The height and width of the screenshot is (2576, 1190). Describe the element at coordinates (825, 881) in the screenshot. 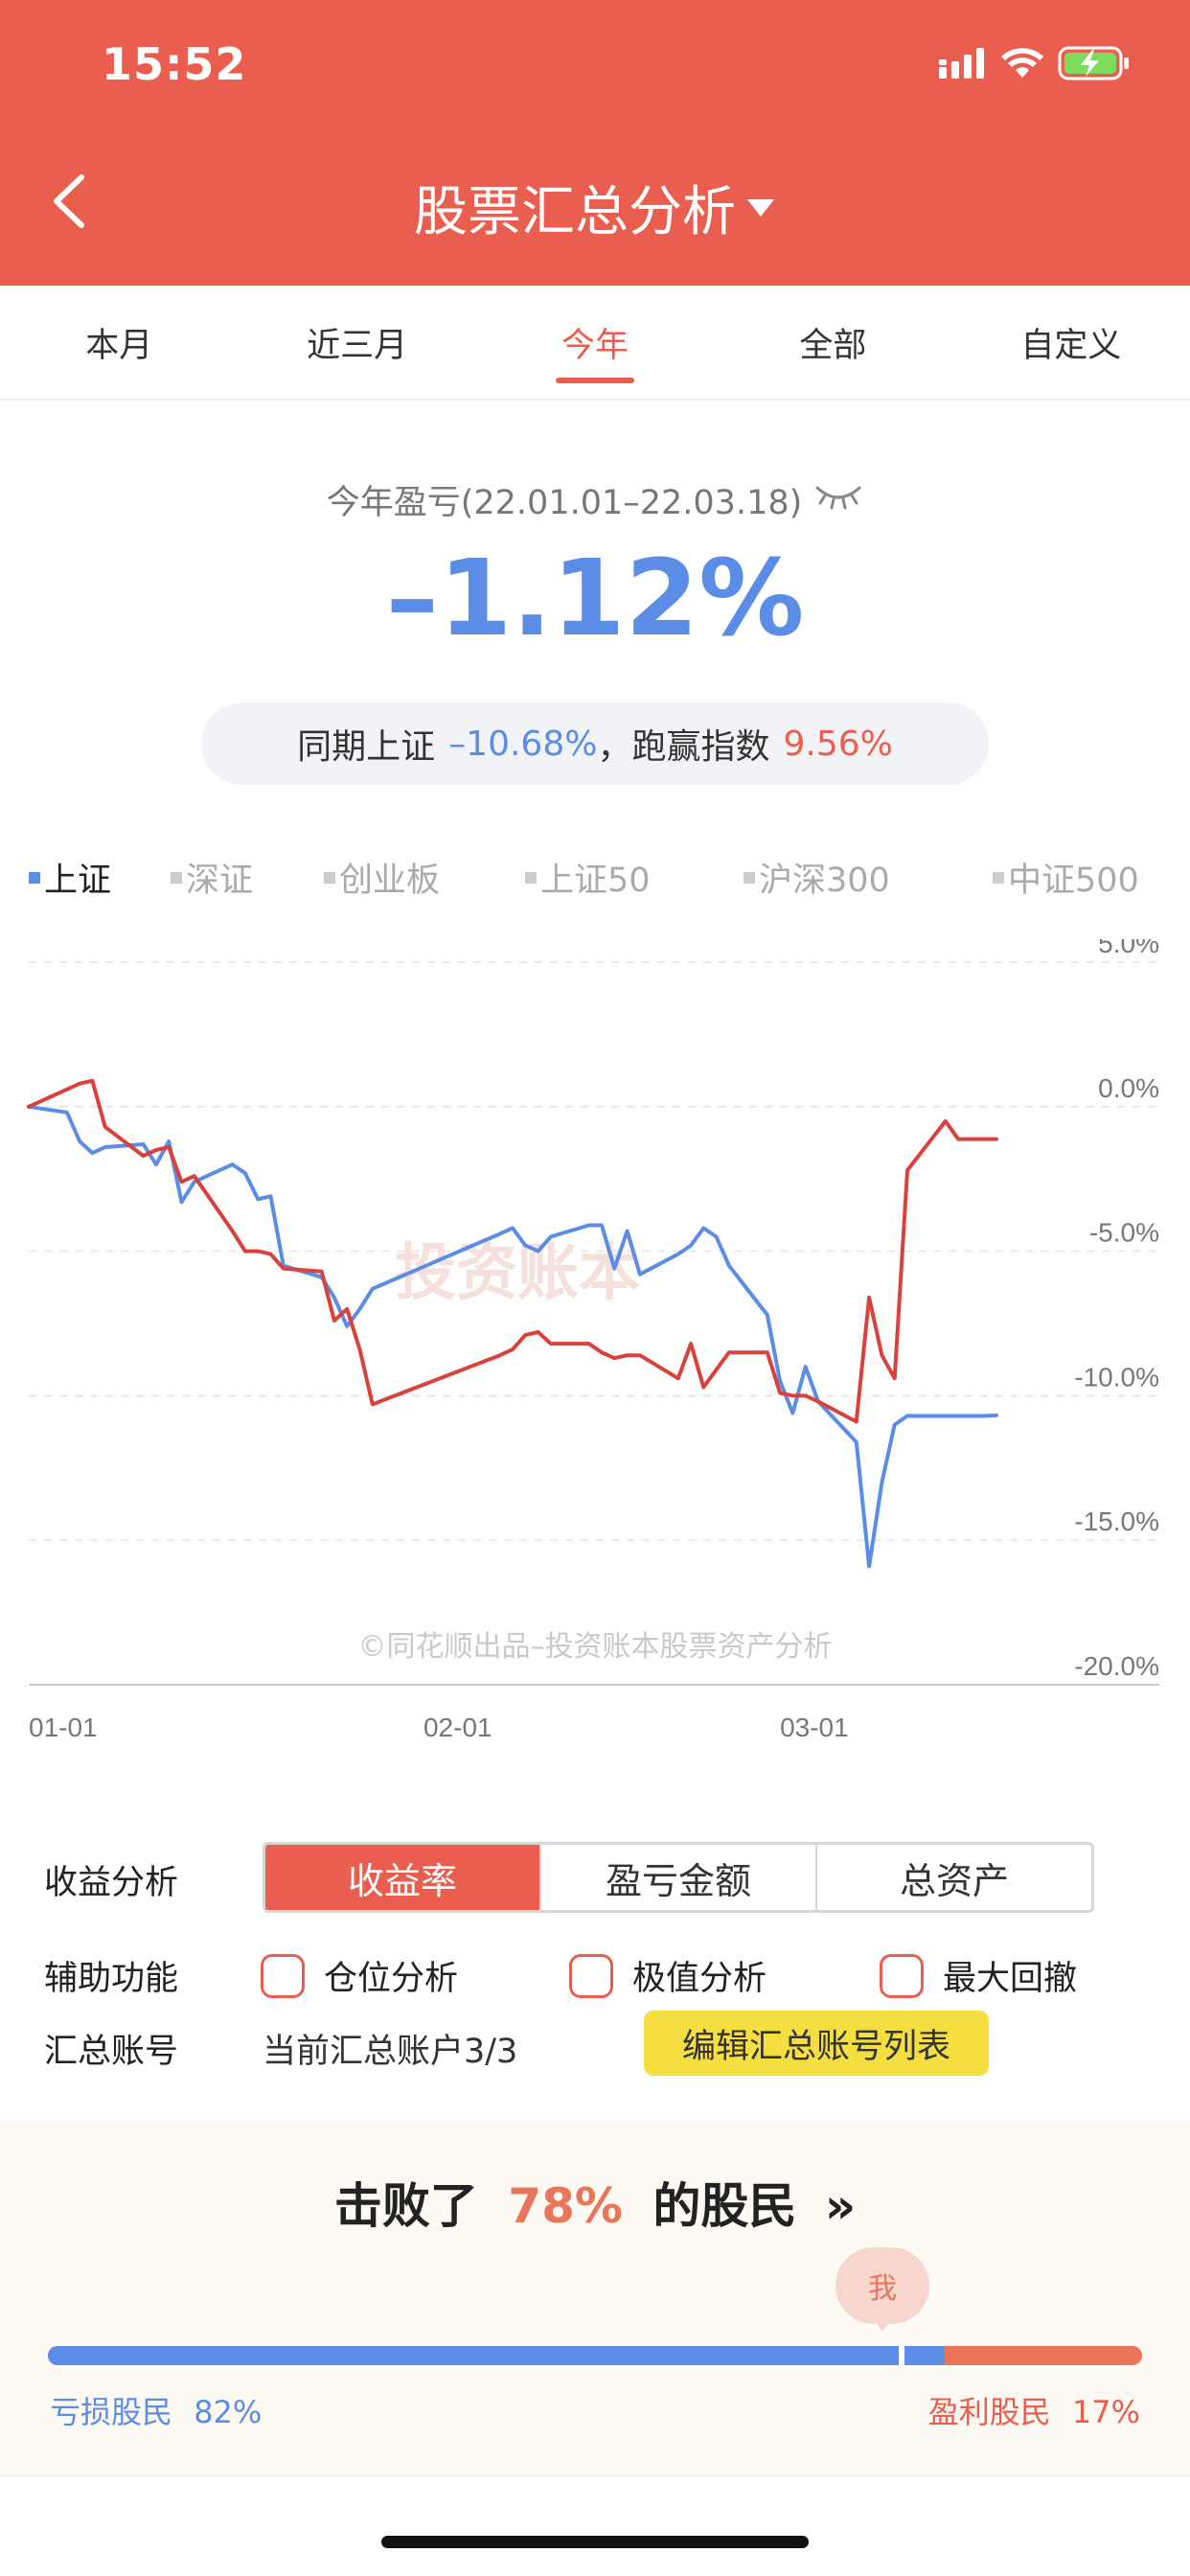

I see `index-label: 沪深300` at that location.